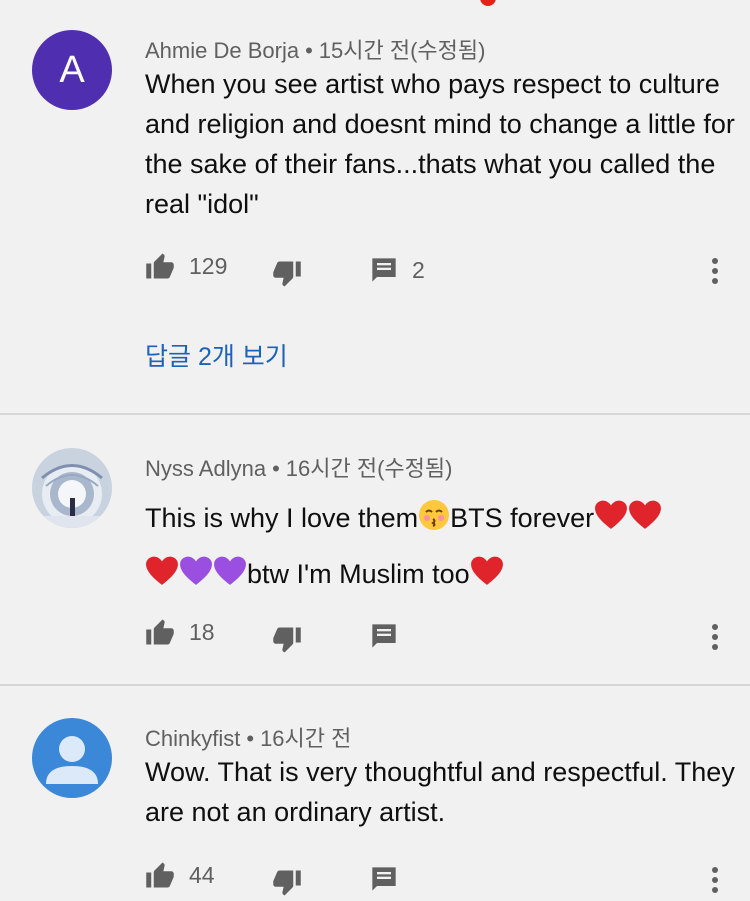  What do you see at coordinates (202, 631) in the screenshot?
I see `like-count: 18` at bounding box center [202, 631].